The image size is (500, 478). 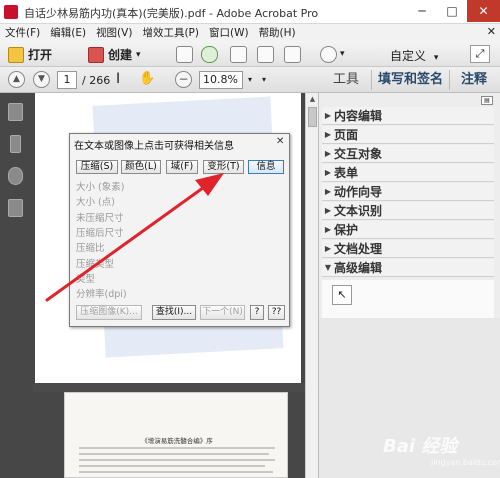 What do you see at coordinates (408, 116) in the screenshot?
I see `section-content-editing: ▶ 内容编辑` at bounding box center [408, 116].